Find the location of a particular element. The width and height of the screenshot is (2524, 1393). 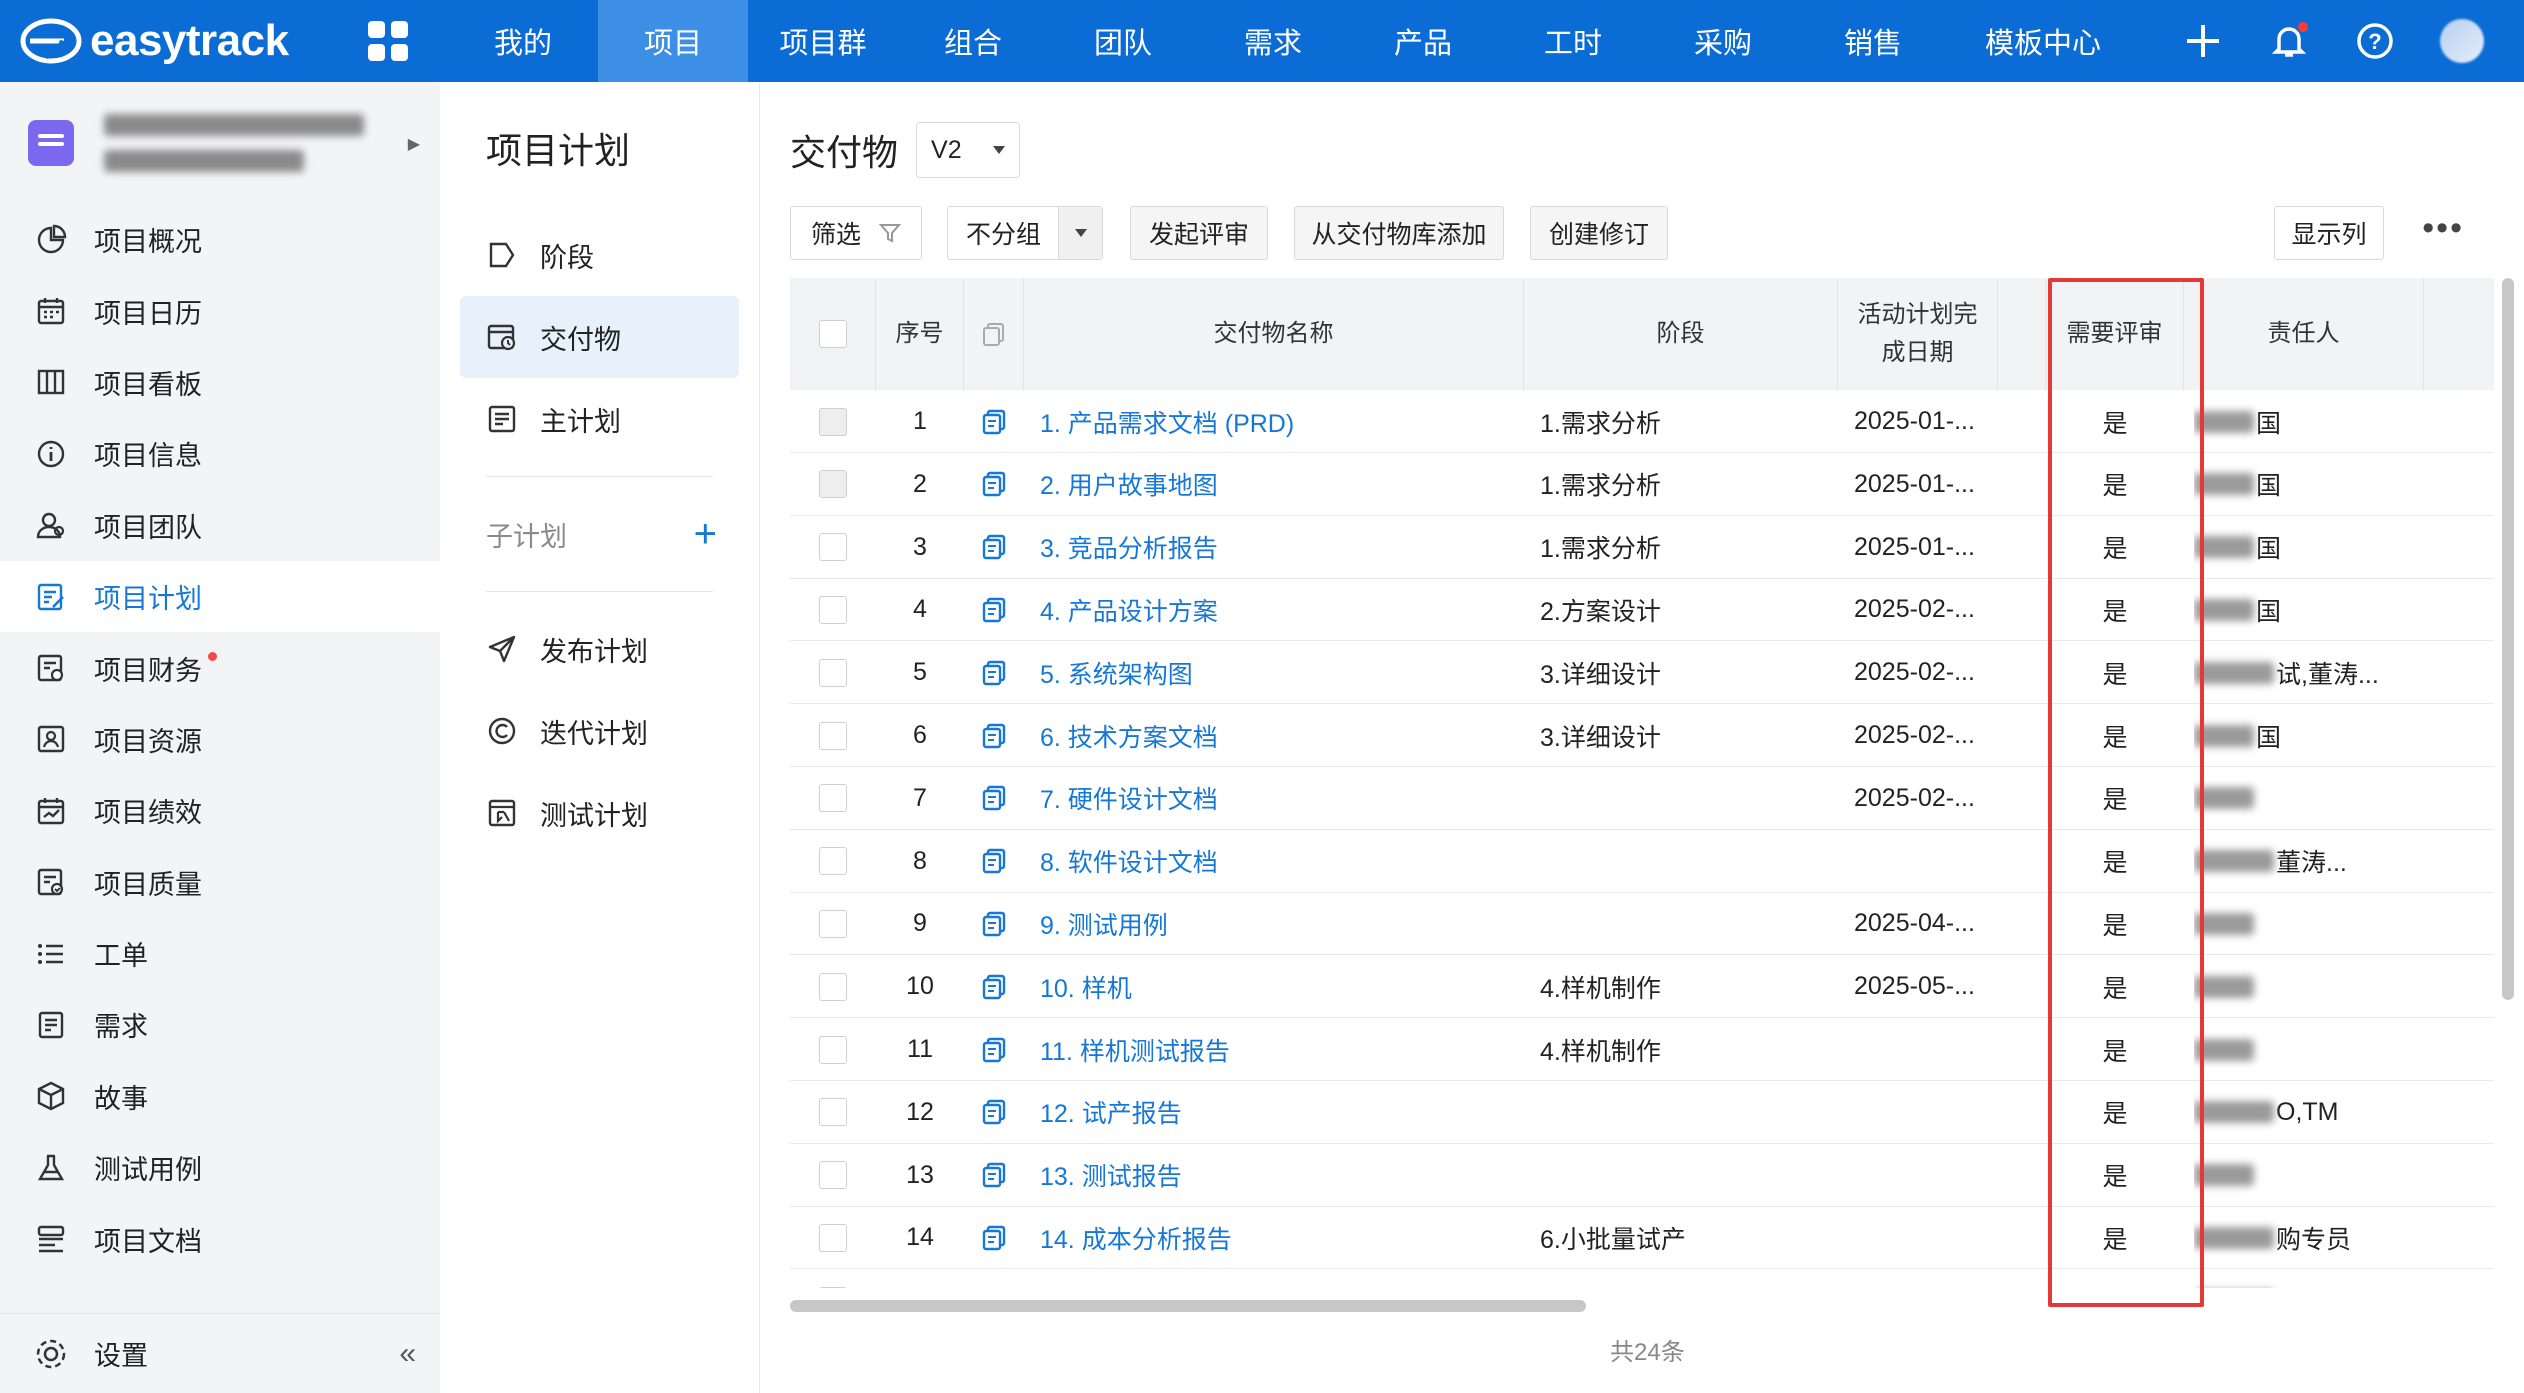

user-avatar is located at coordinates (2462, 41).